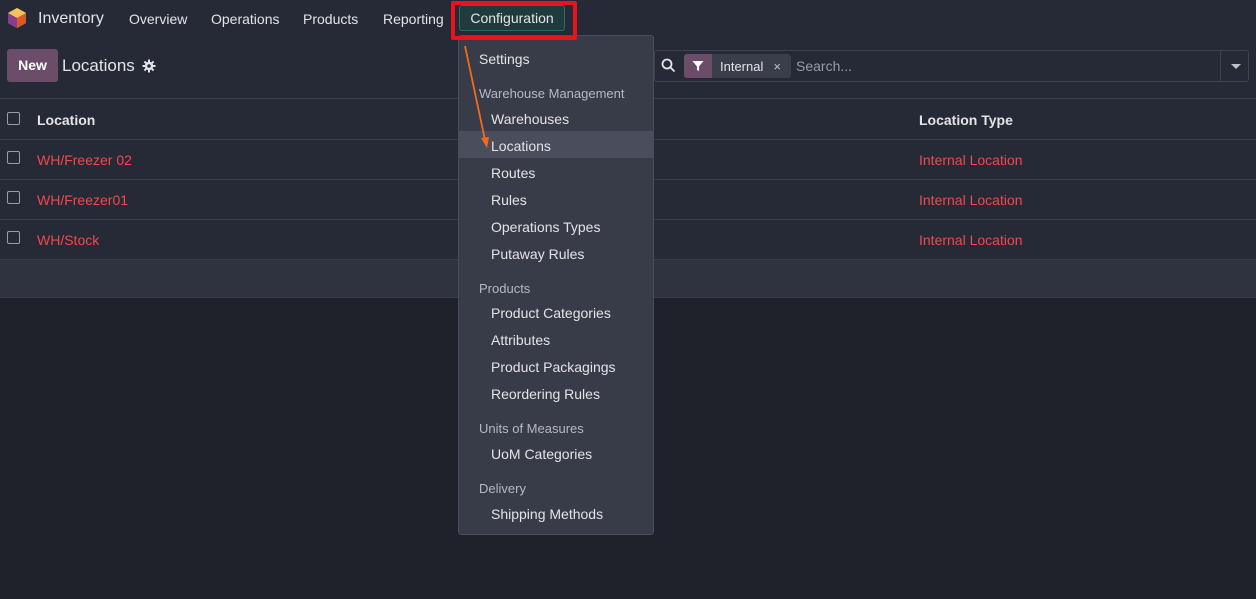 The width and height of the screenshot is (1256, 599). Describe the element at coordinates (158, 19) in the screenshot. I see `nav-overview: Overview` at that location.